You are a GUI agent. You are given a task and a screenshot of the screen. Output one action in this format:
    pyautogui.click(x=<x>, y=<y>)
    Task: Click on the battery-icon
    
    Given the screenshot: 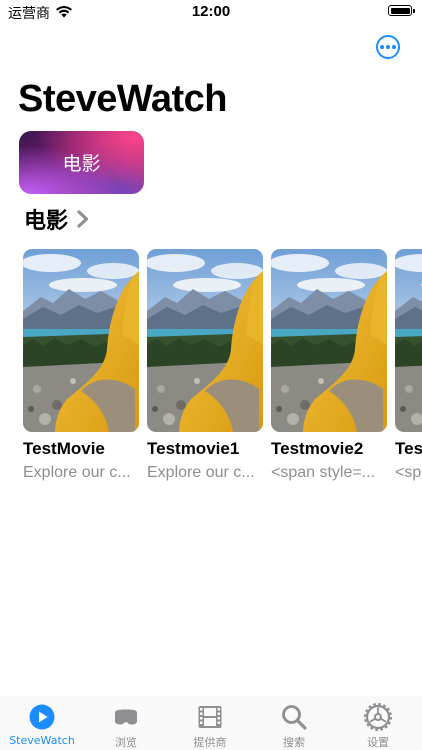 What is the action you would take?
    pyautogui.click(x=401, y=10)
    